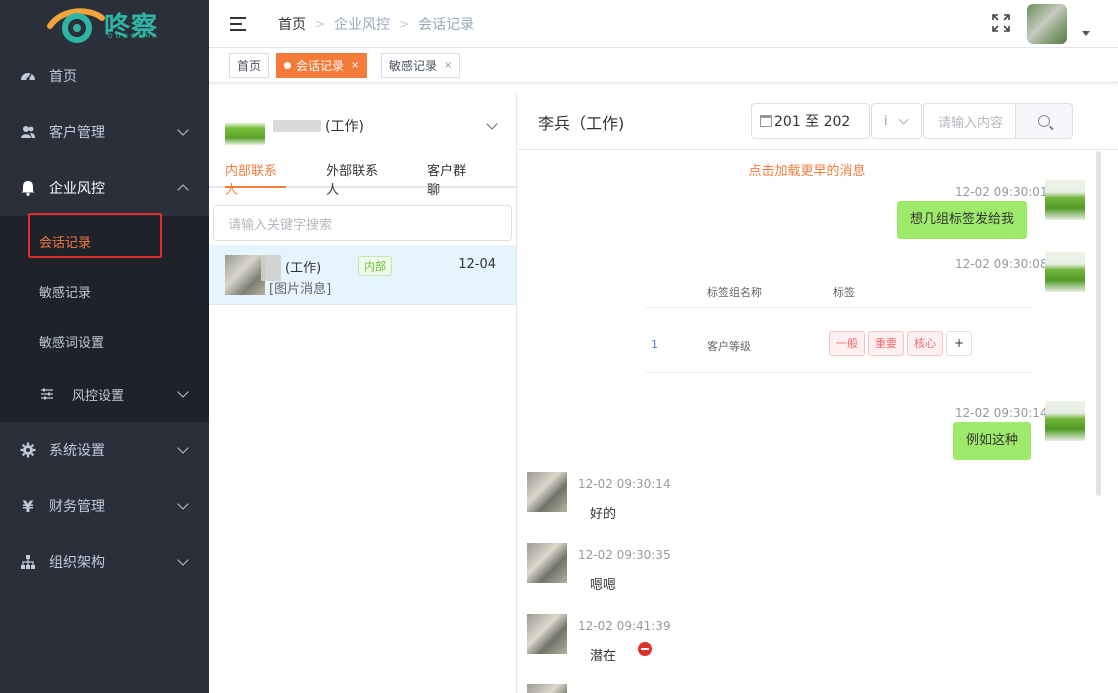 The image size is (1118, 693). I want to click on content-search-input: 请输入内容, so click(969, 121).